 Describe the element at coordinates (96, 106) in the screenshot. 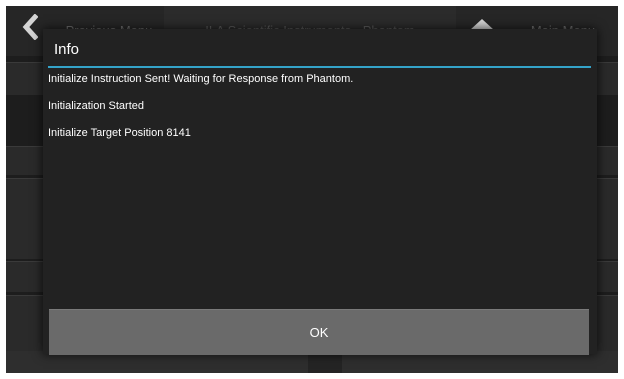

I see `dialog-message: Initialization Started` at that location.